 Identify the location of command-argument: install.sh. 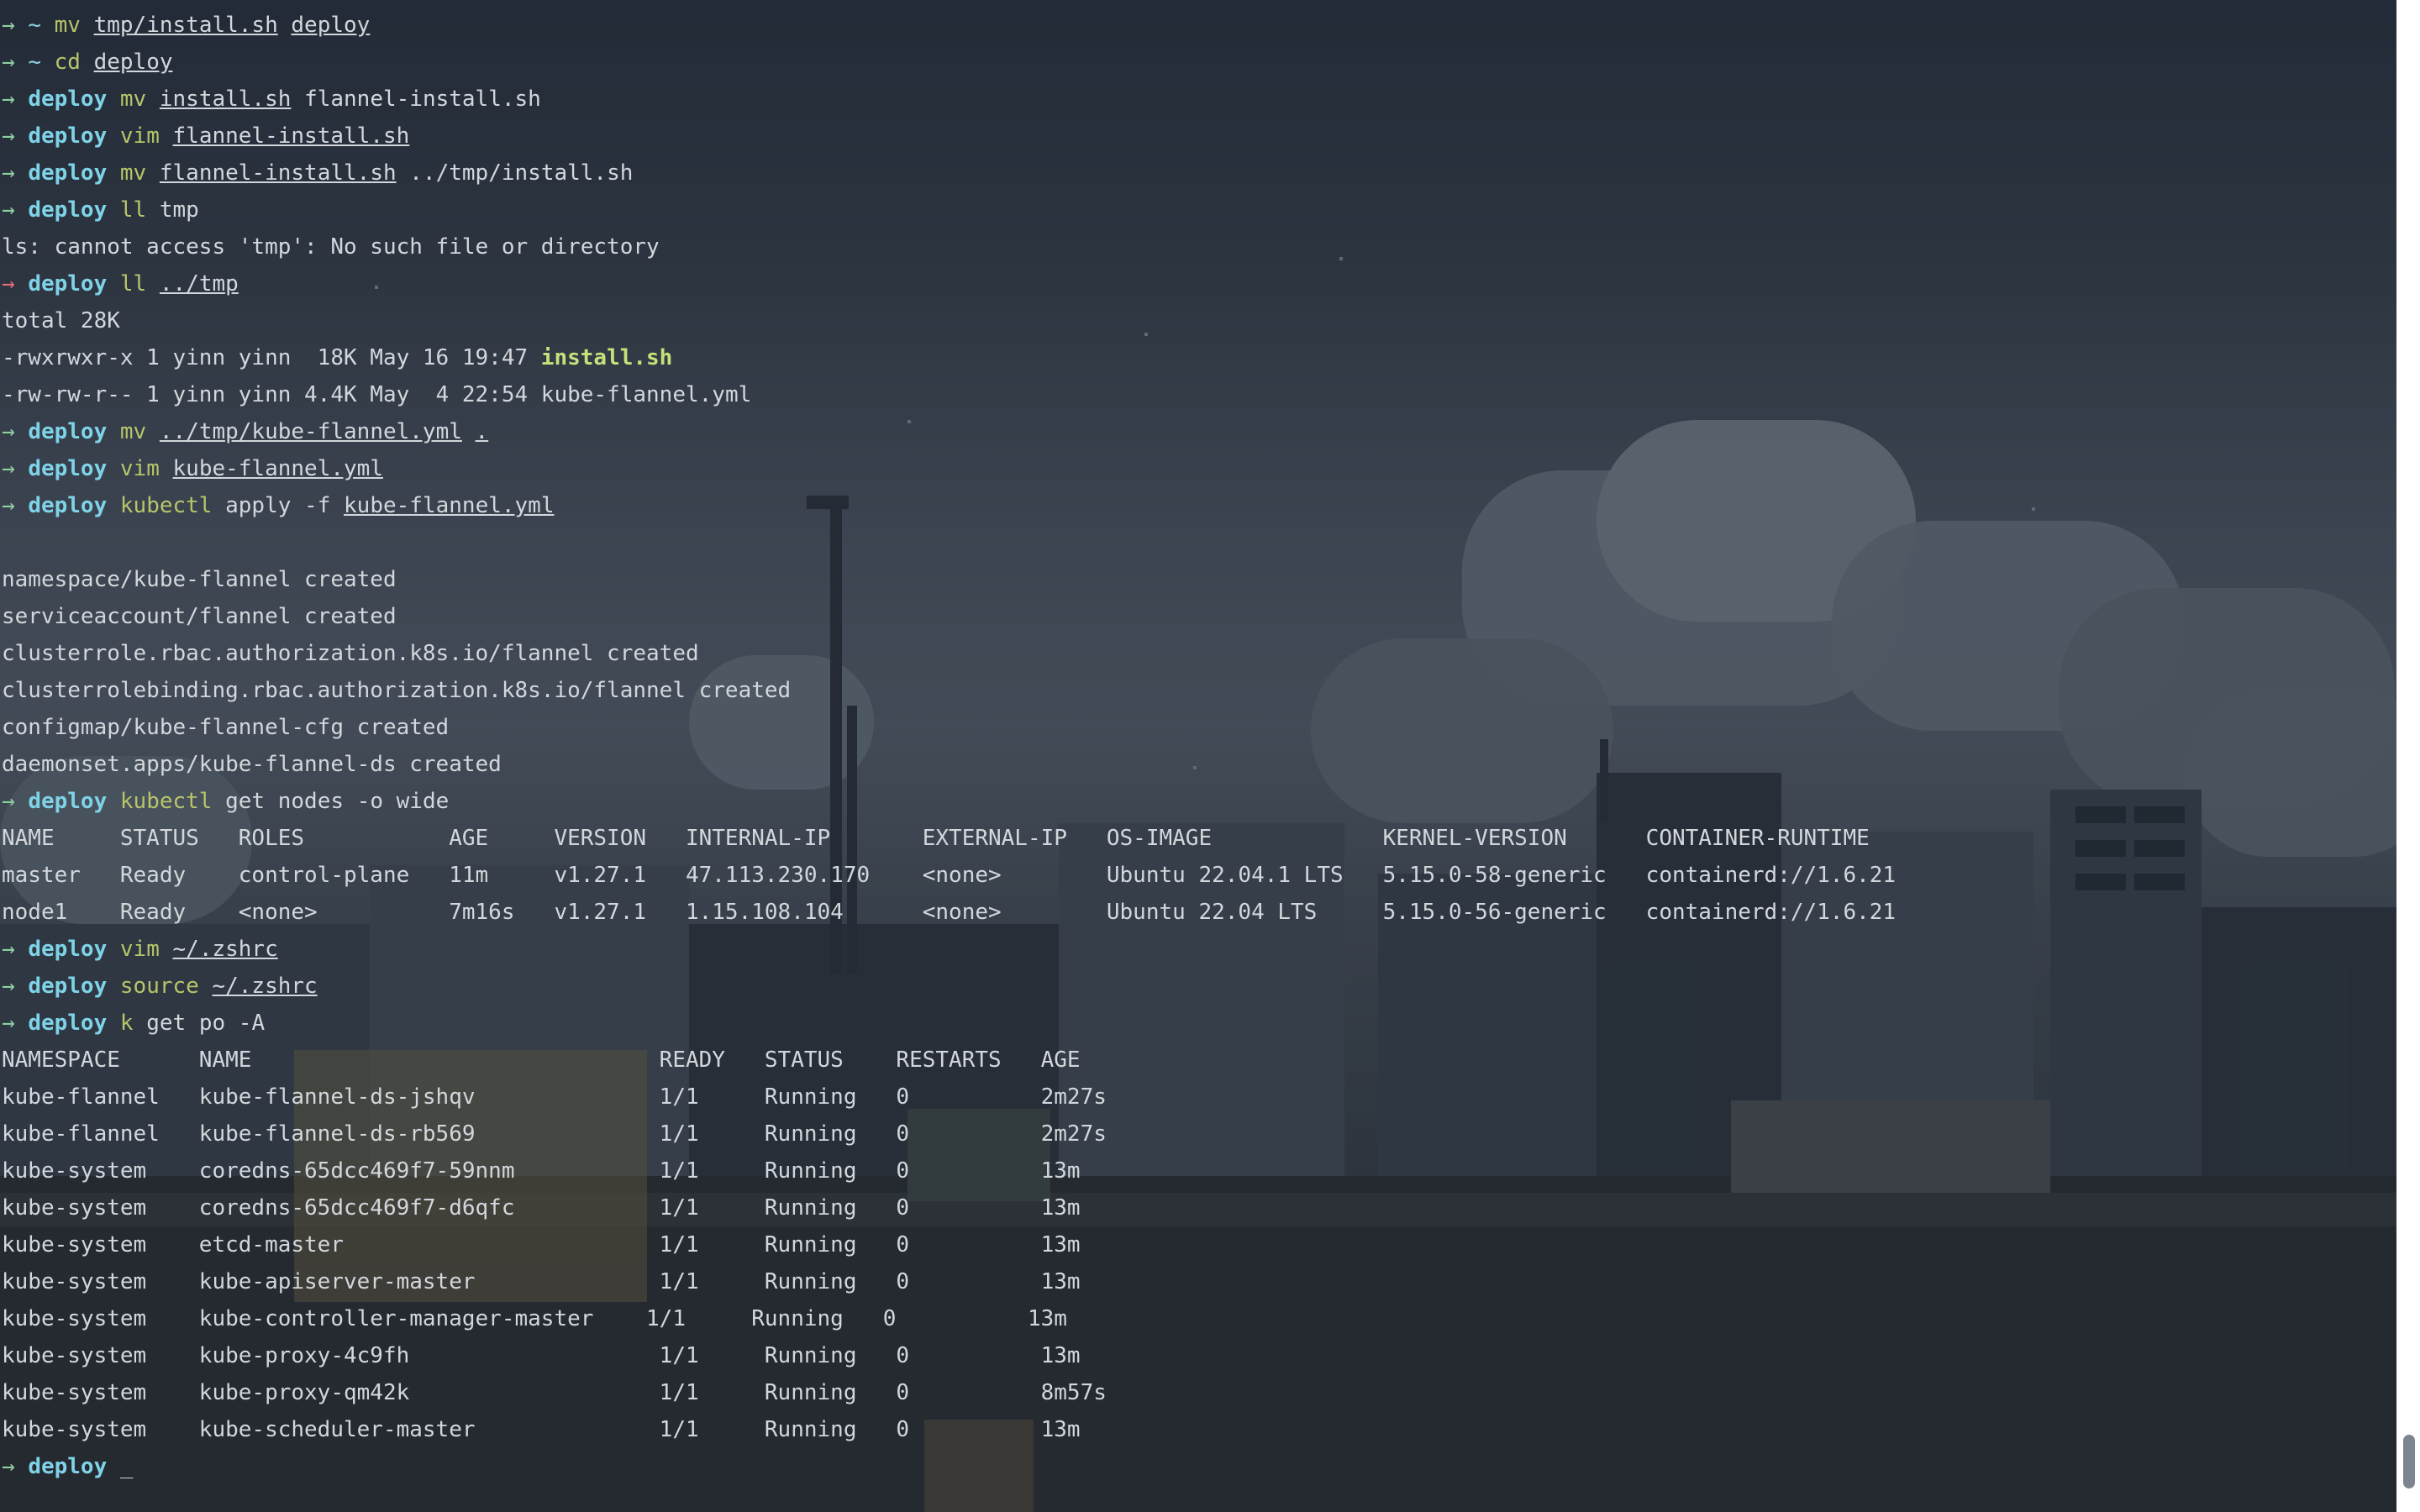
(225, 99).